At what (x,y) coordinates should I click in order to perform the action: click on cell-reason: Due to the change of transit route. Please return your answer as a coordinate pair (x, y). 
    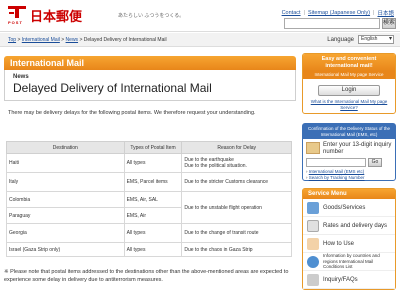
    Looking at the image, I should click on (236, 233).